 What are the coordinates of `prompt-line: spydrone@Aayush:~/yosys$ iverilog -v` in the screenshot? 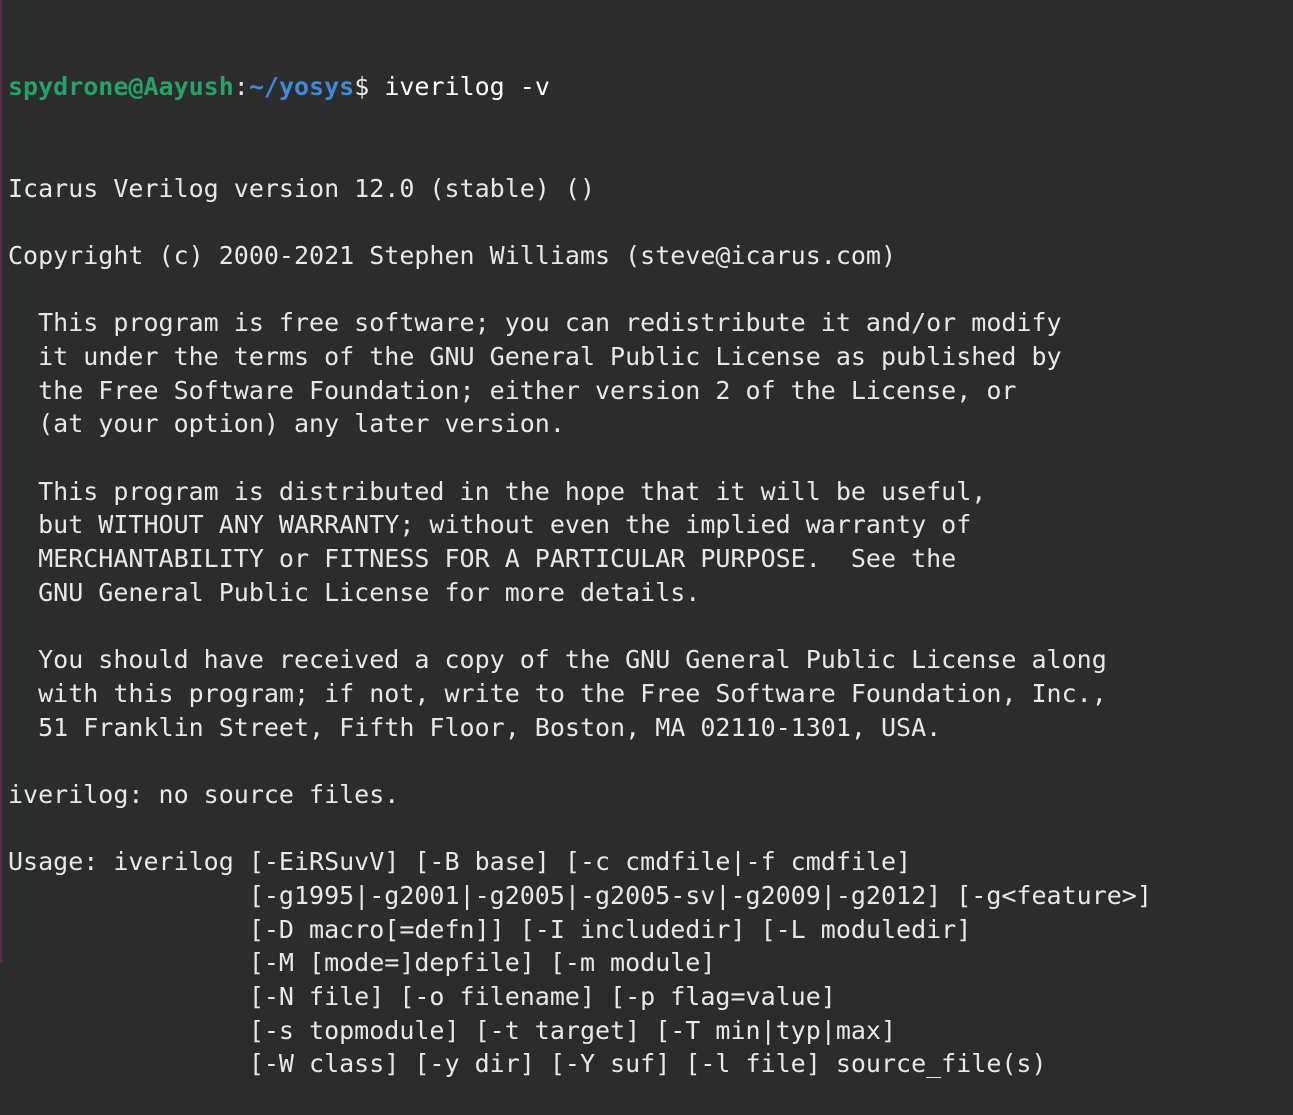 It's located at (650, 87).